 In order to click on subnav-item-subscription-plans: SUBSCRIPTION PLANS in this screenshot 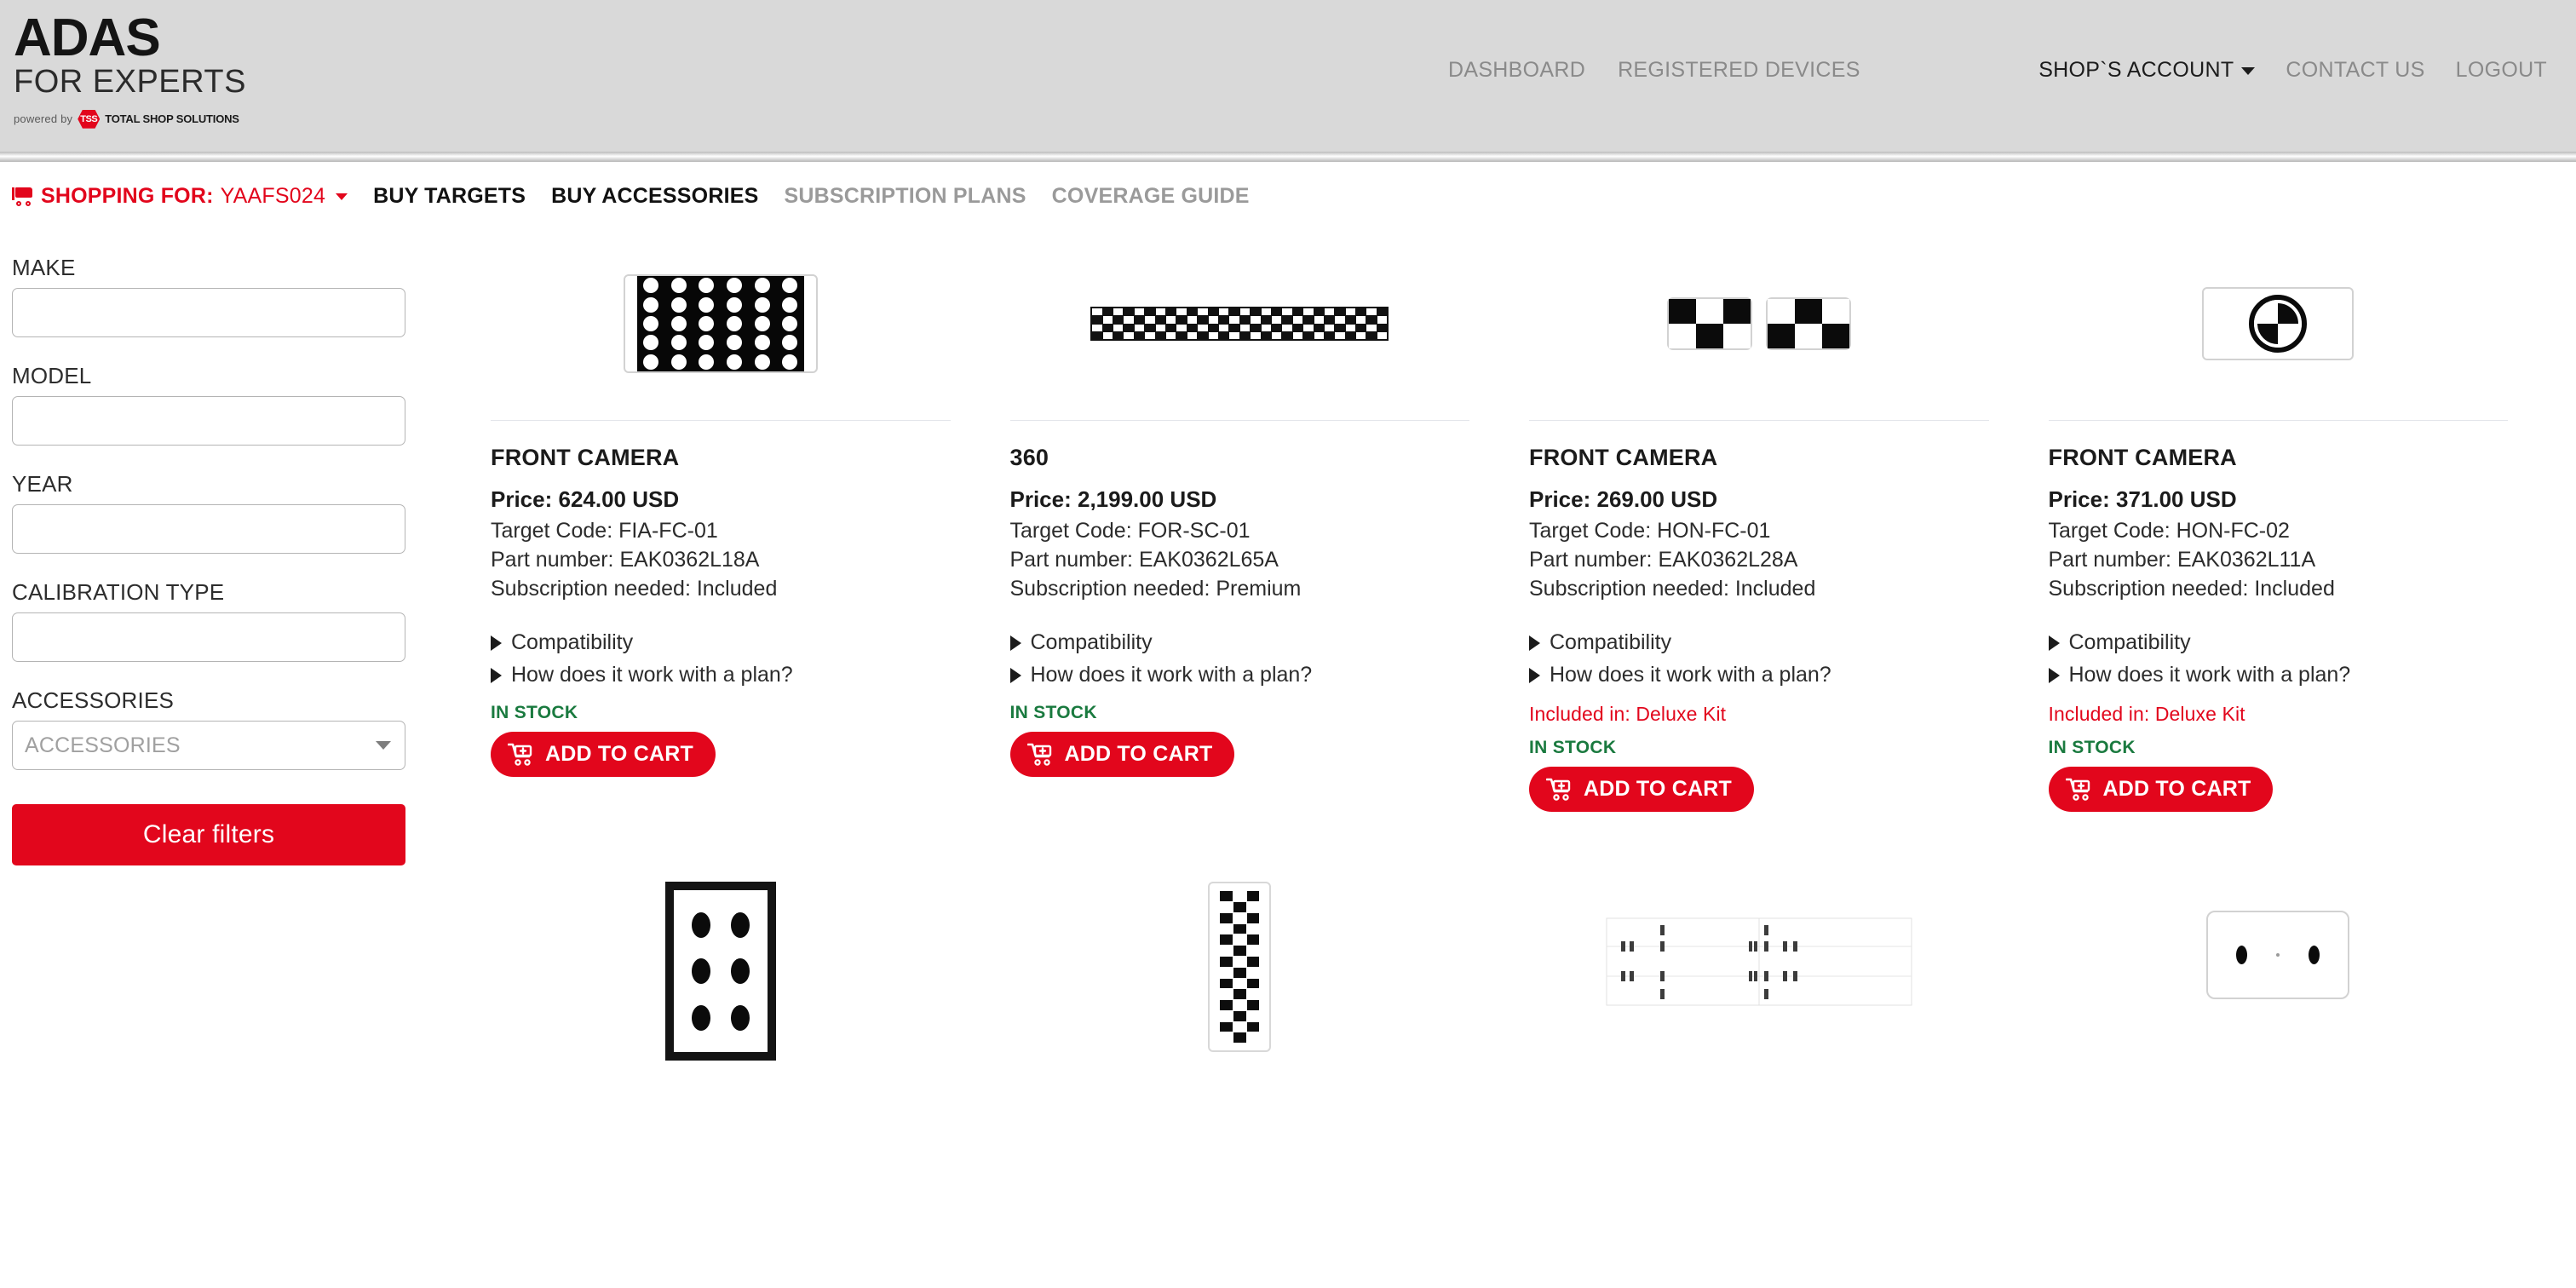, I will do `click(905, 197)`.